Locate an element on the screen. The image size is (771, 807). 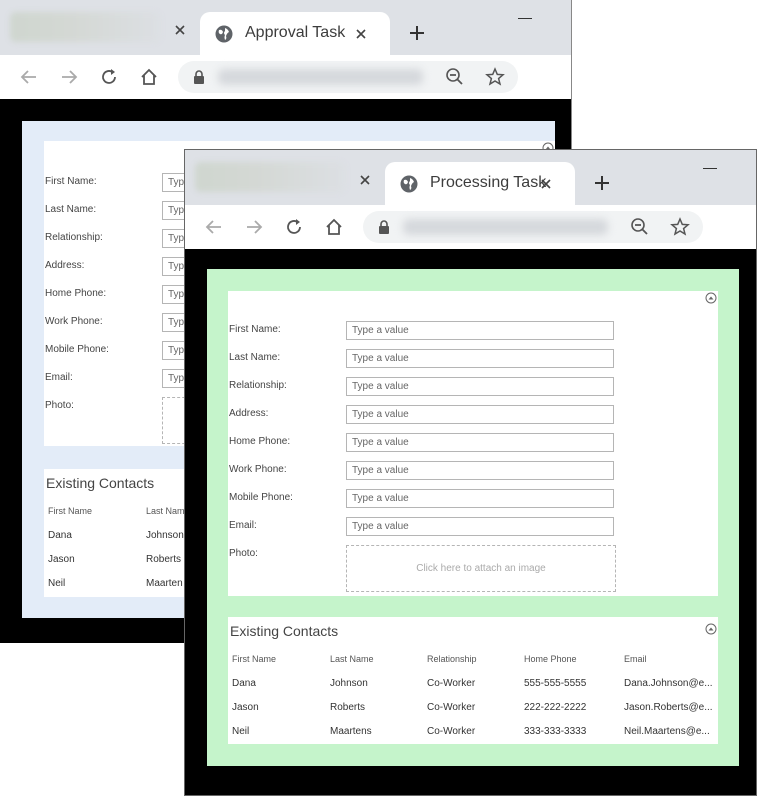
table-cell: 222-222-2222 is located at coordinates (555, 707).